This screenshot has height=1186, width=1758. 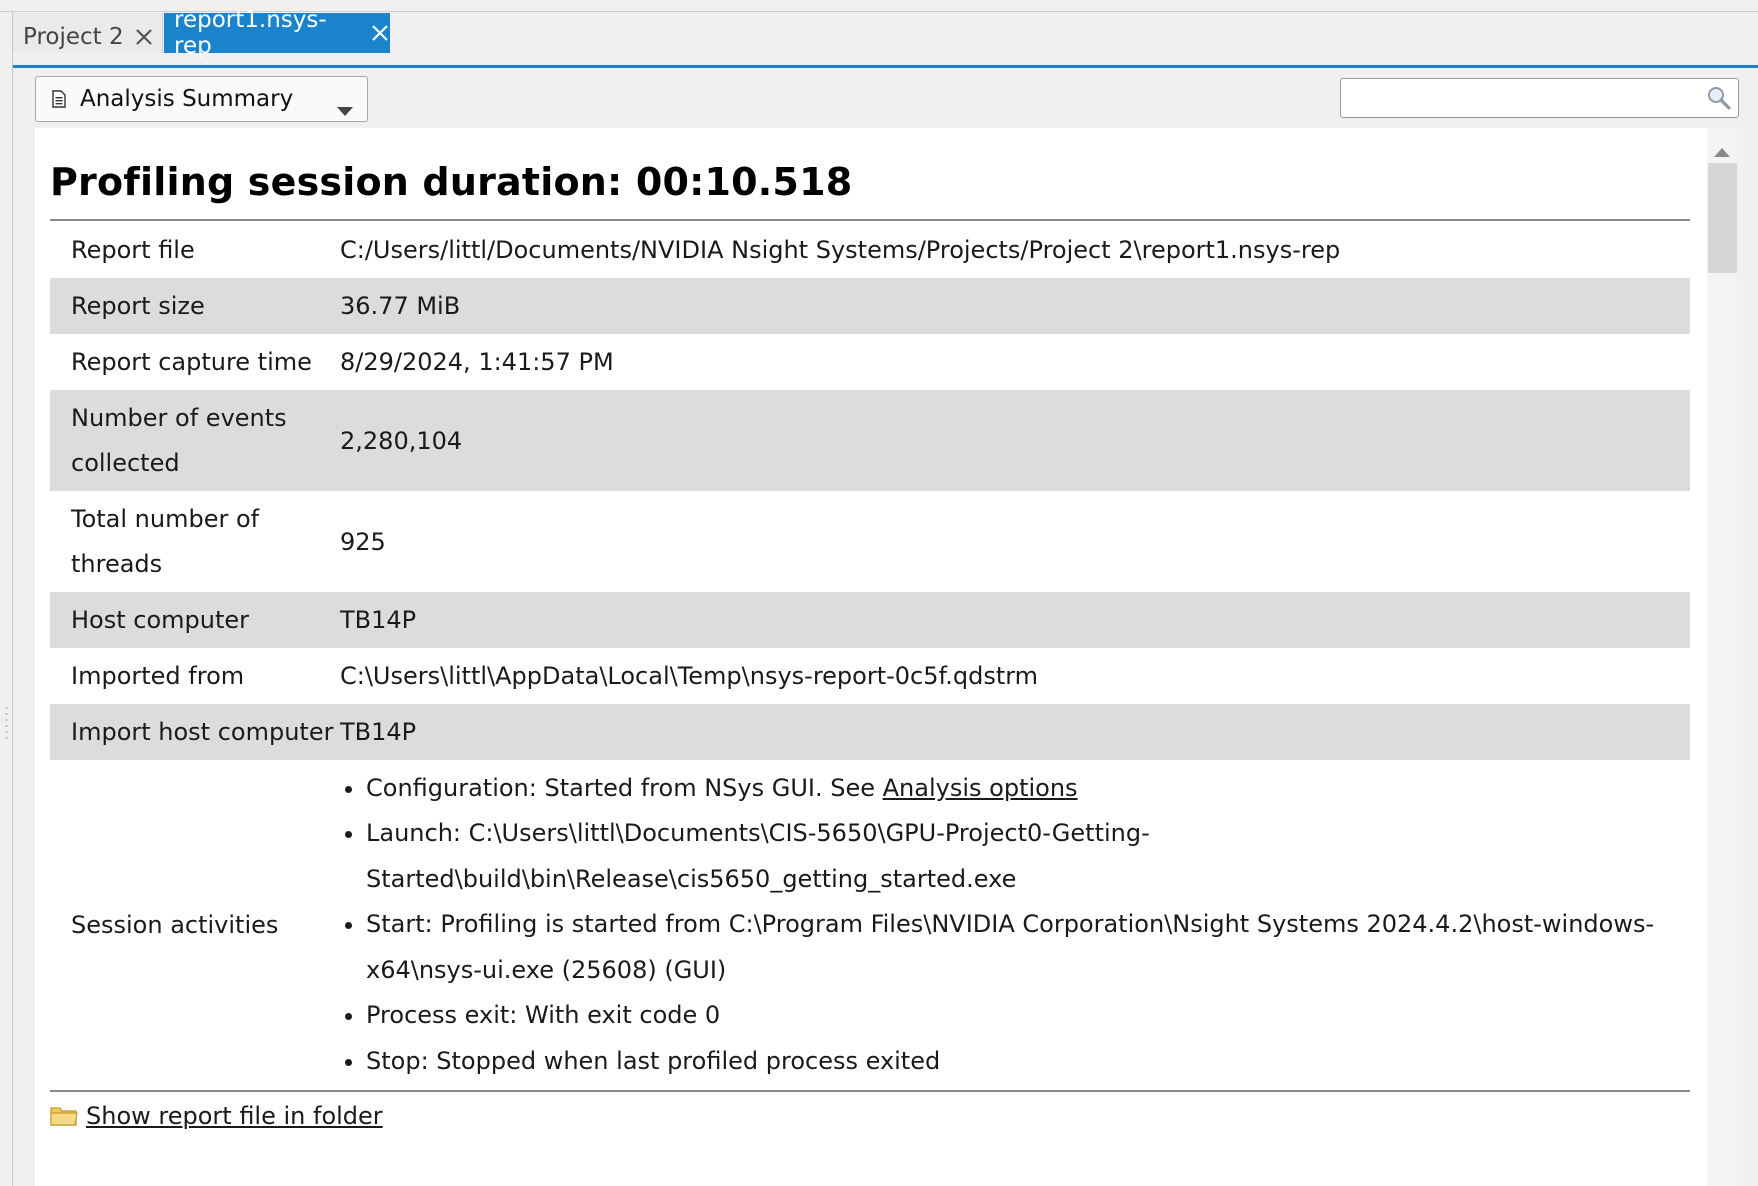 What do you see at coordinates (195, 732) in the screenshot?
I see `row-key: Import host computer` at bounding box center [195, 732].